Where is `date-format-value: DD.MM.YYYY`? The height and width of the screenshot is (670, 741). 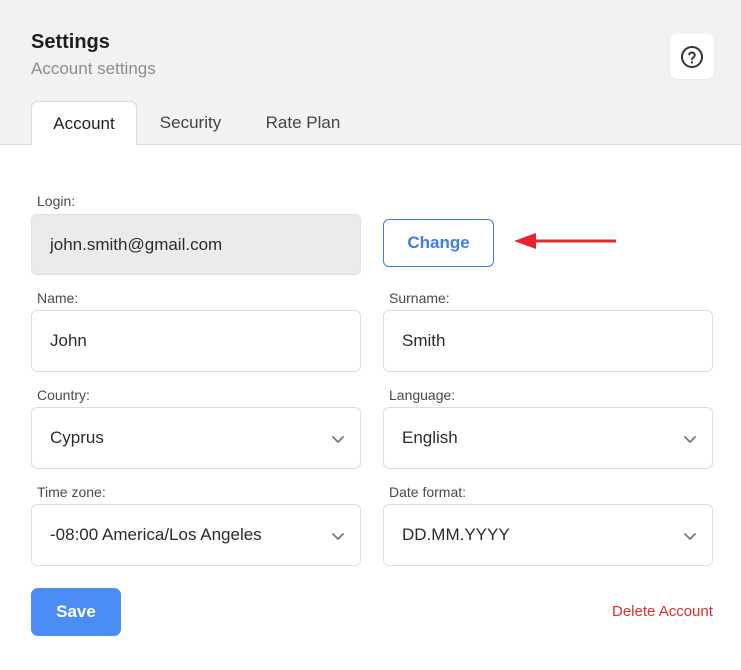
date-format-value: DD.MM.YYYY is located at coordinates (456, 534).